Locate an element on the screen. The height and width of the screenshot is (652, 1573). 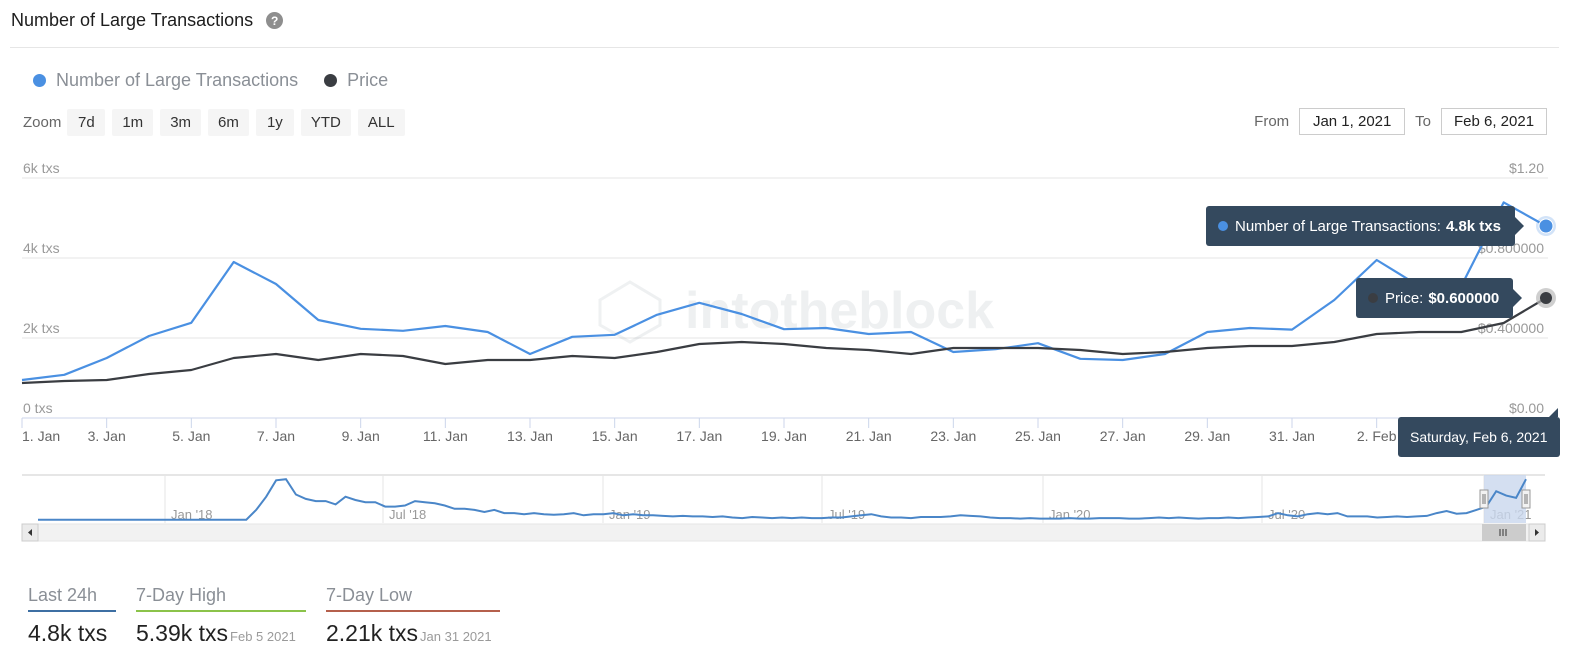
stat-label: Last 24h is located at coordinates (72, 598).